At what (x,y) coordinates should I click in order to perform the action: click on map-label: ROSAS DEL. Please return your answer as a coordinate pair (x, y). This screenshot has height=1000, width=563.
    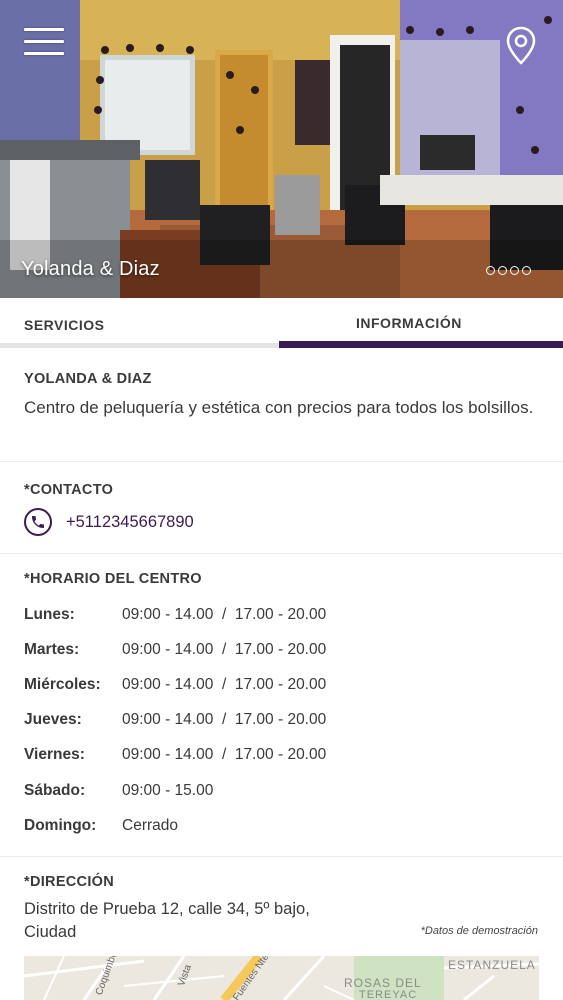
    Looking at the image, I should click on (383, 983).